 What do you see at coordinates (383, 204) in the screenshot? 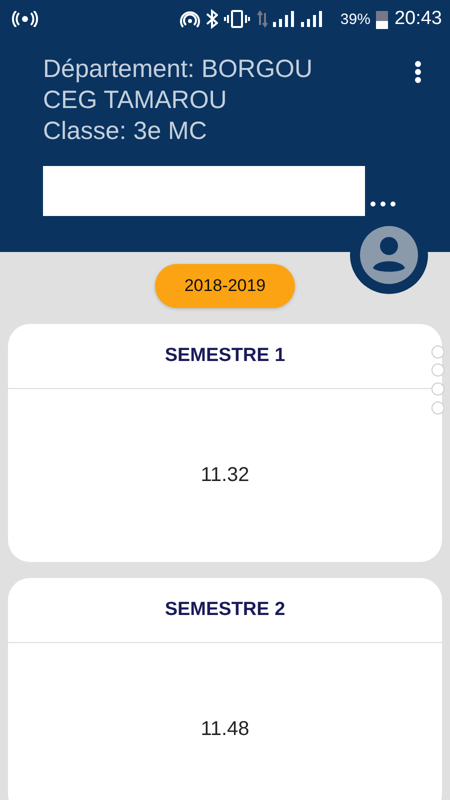
I see `ellipsis-icon` at bounding box center [383, 204].